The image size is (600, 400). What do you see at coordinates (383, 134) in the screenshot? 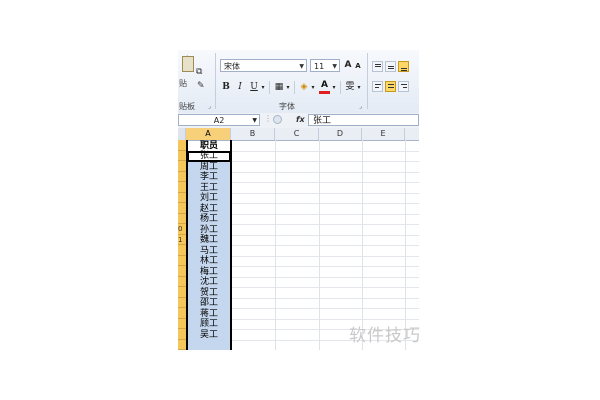
I see `column-header-e: E` at bounding box center [383, 134].